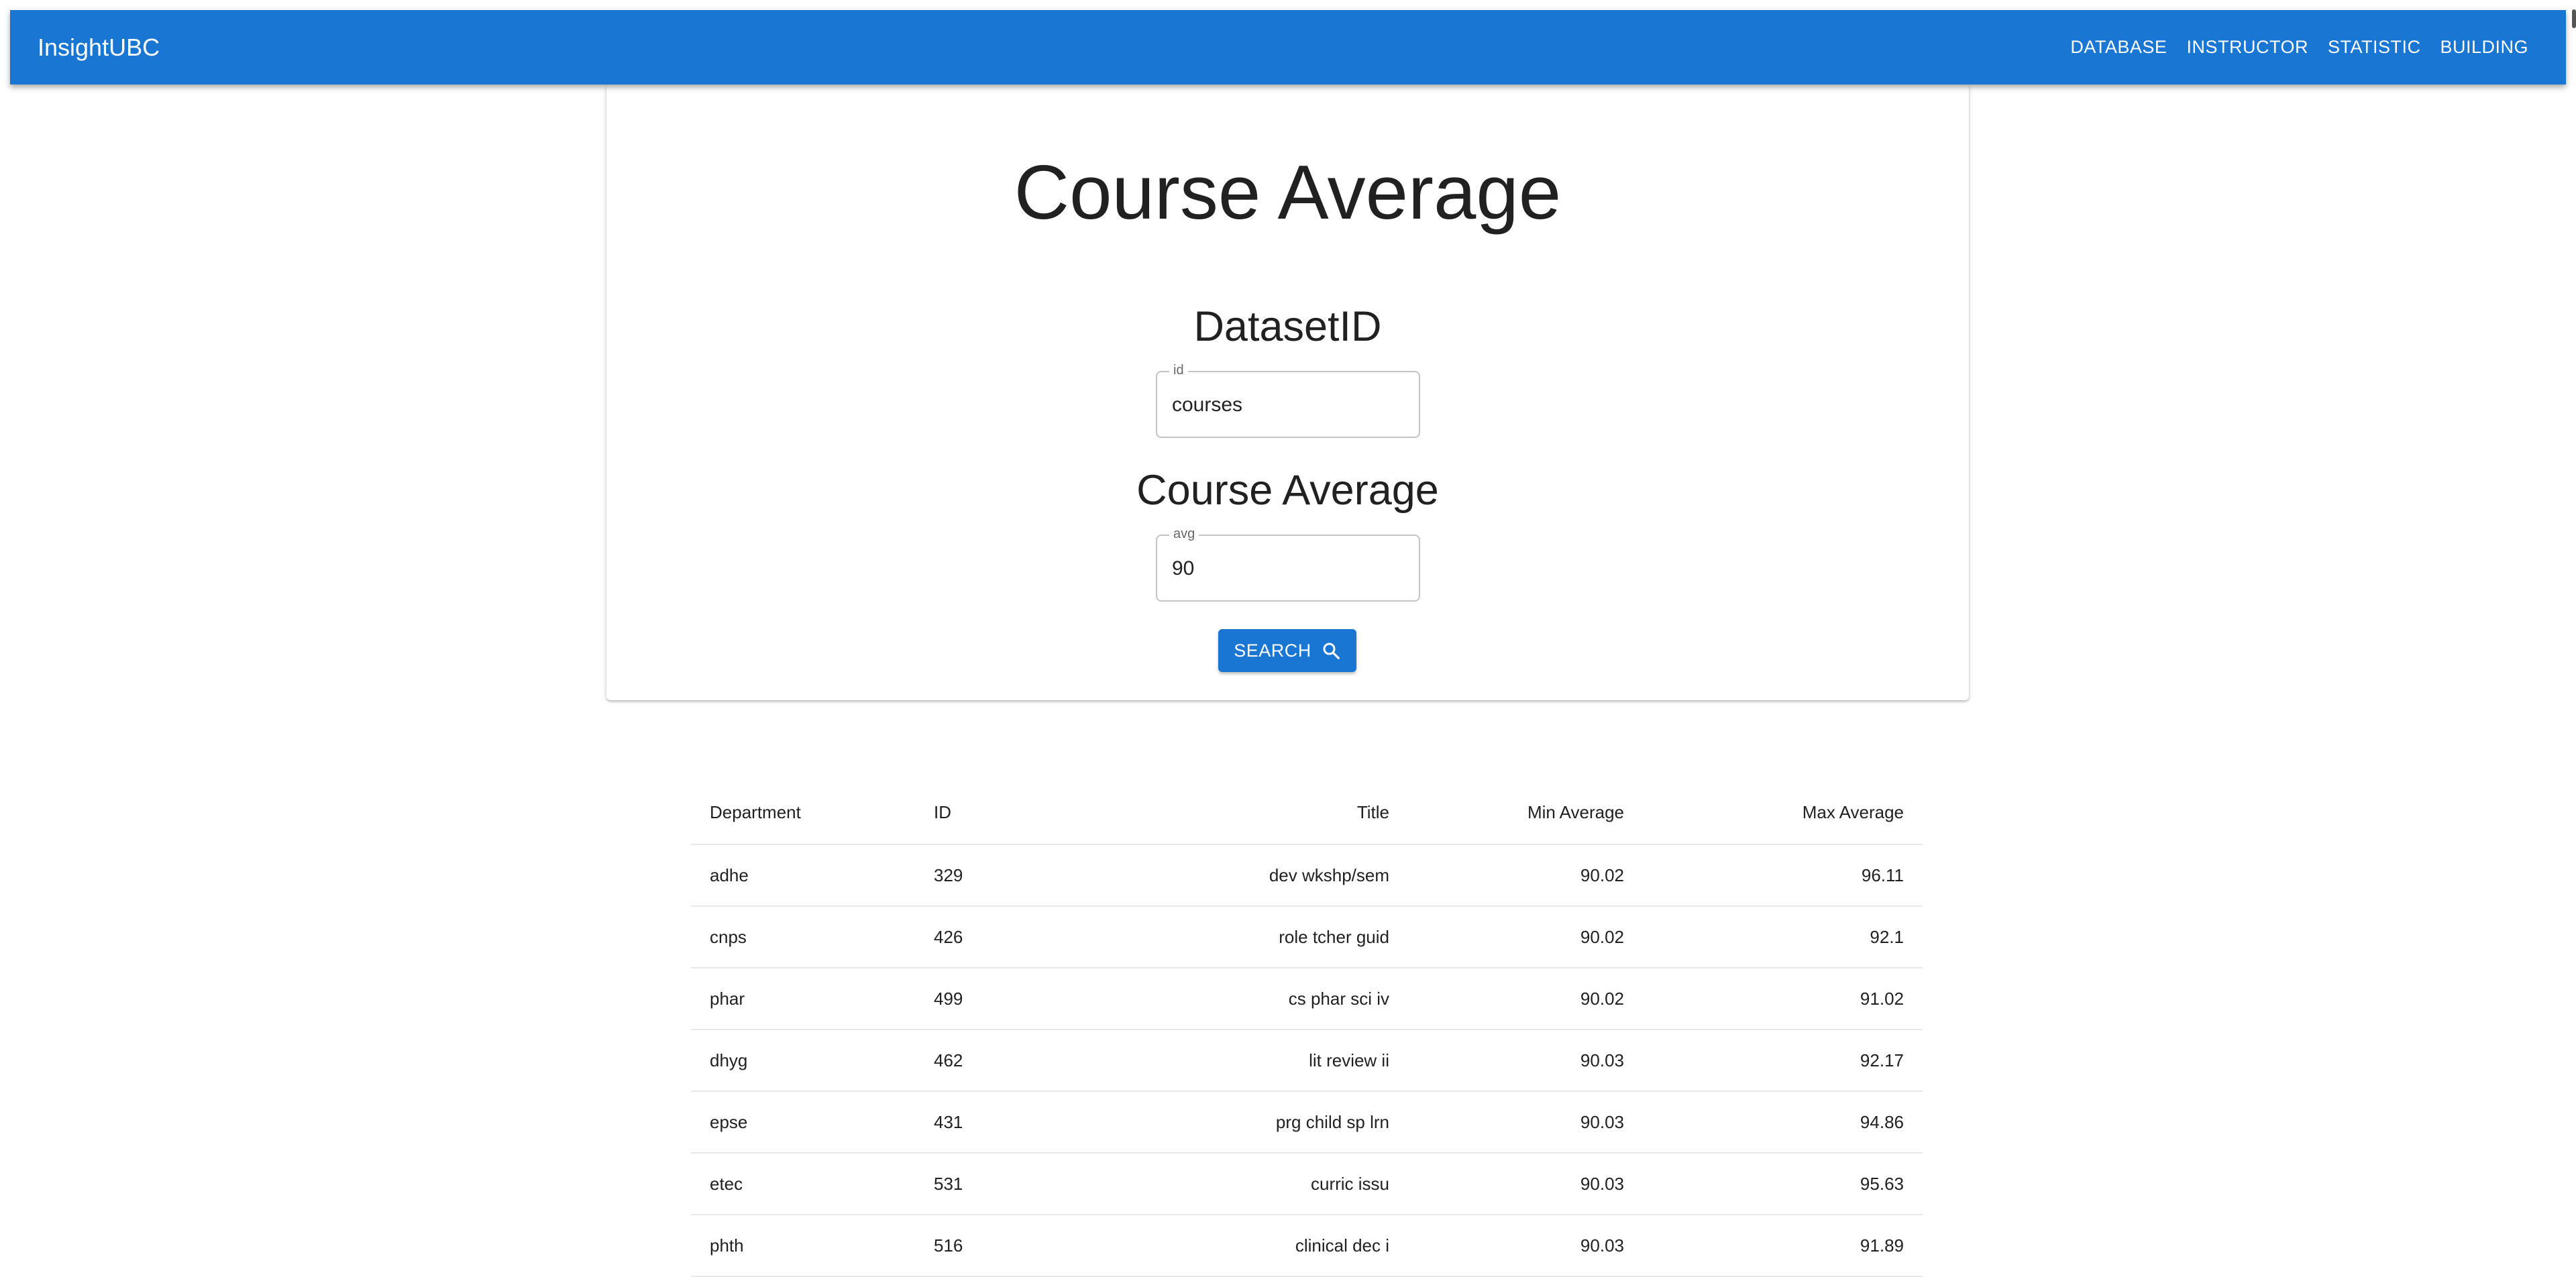 This screenshot has height=1277, width=2576. What do you see at coordinates (999, 999) in the screenshot?
I see `cell-id: 499` at bounding box center [999, 999].